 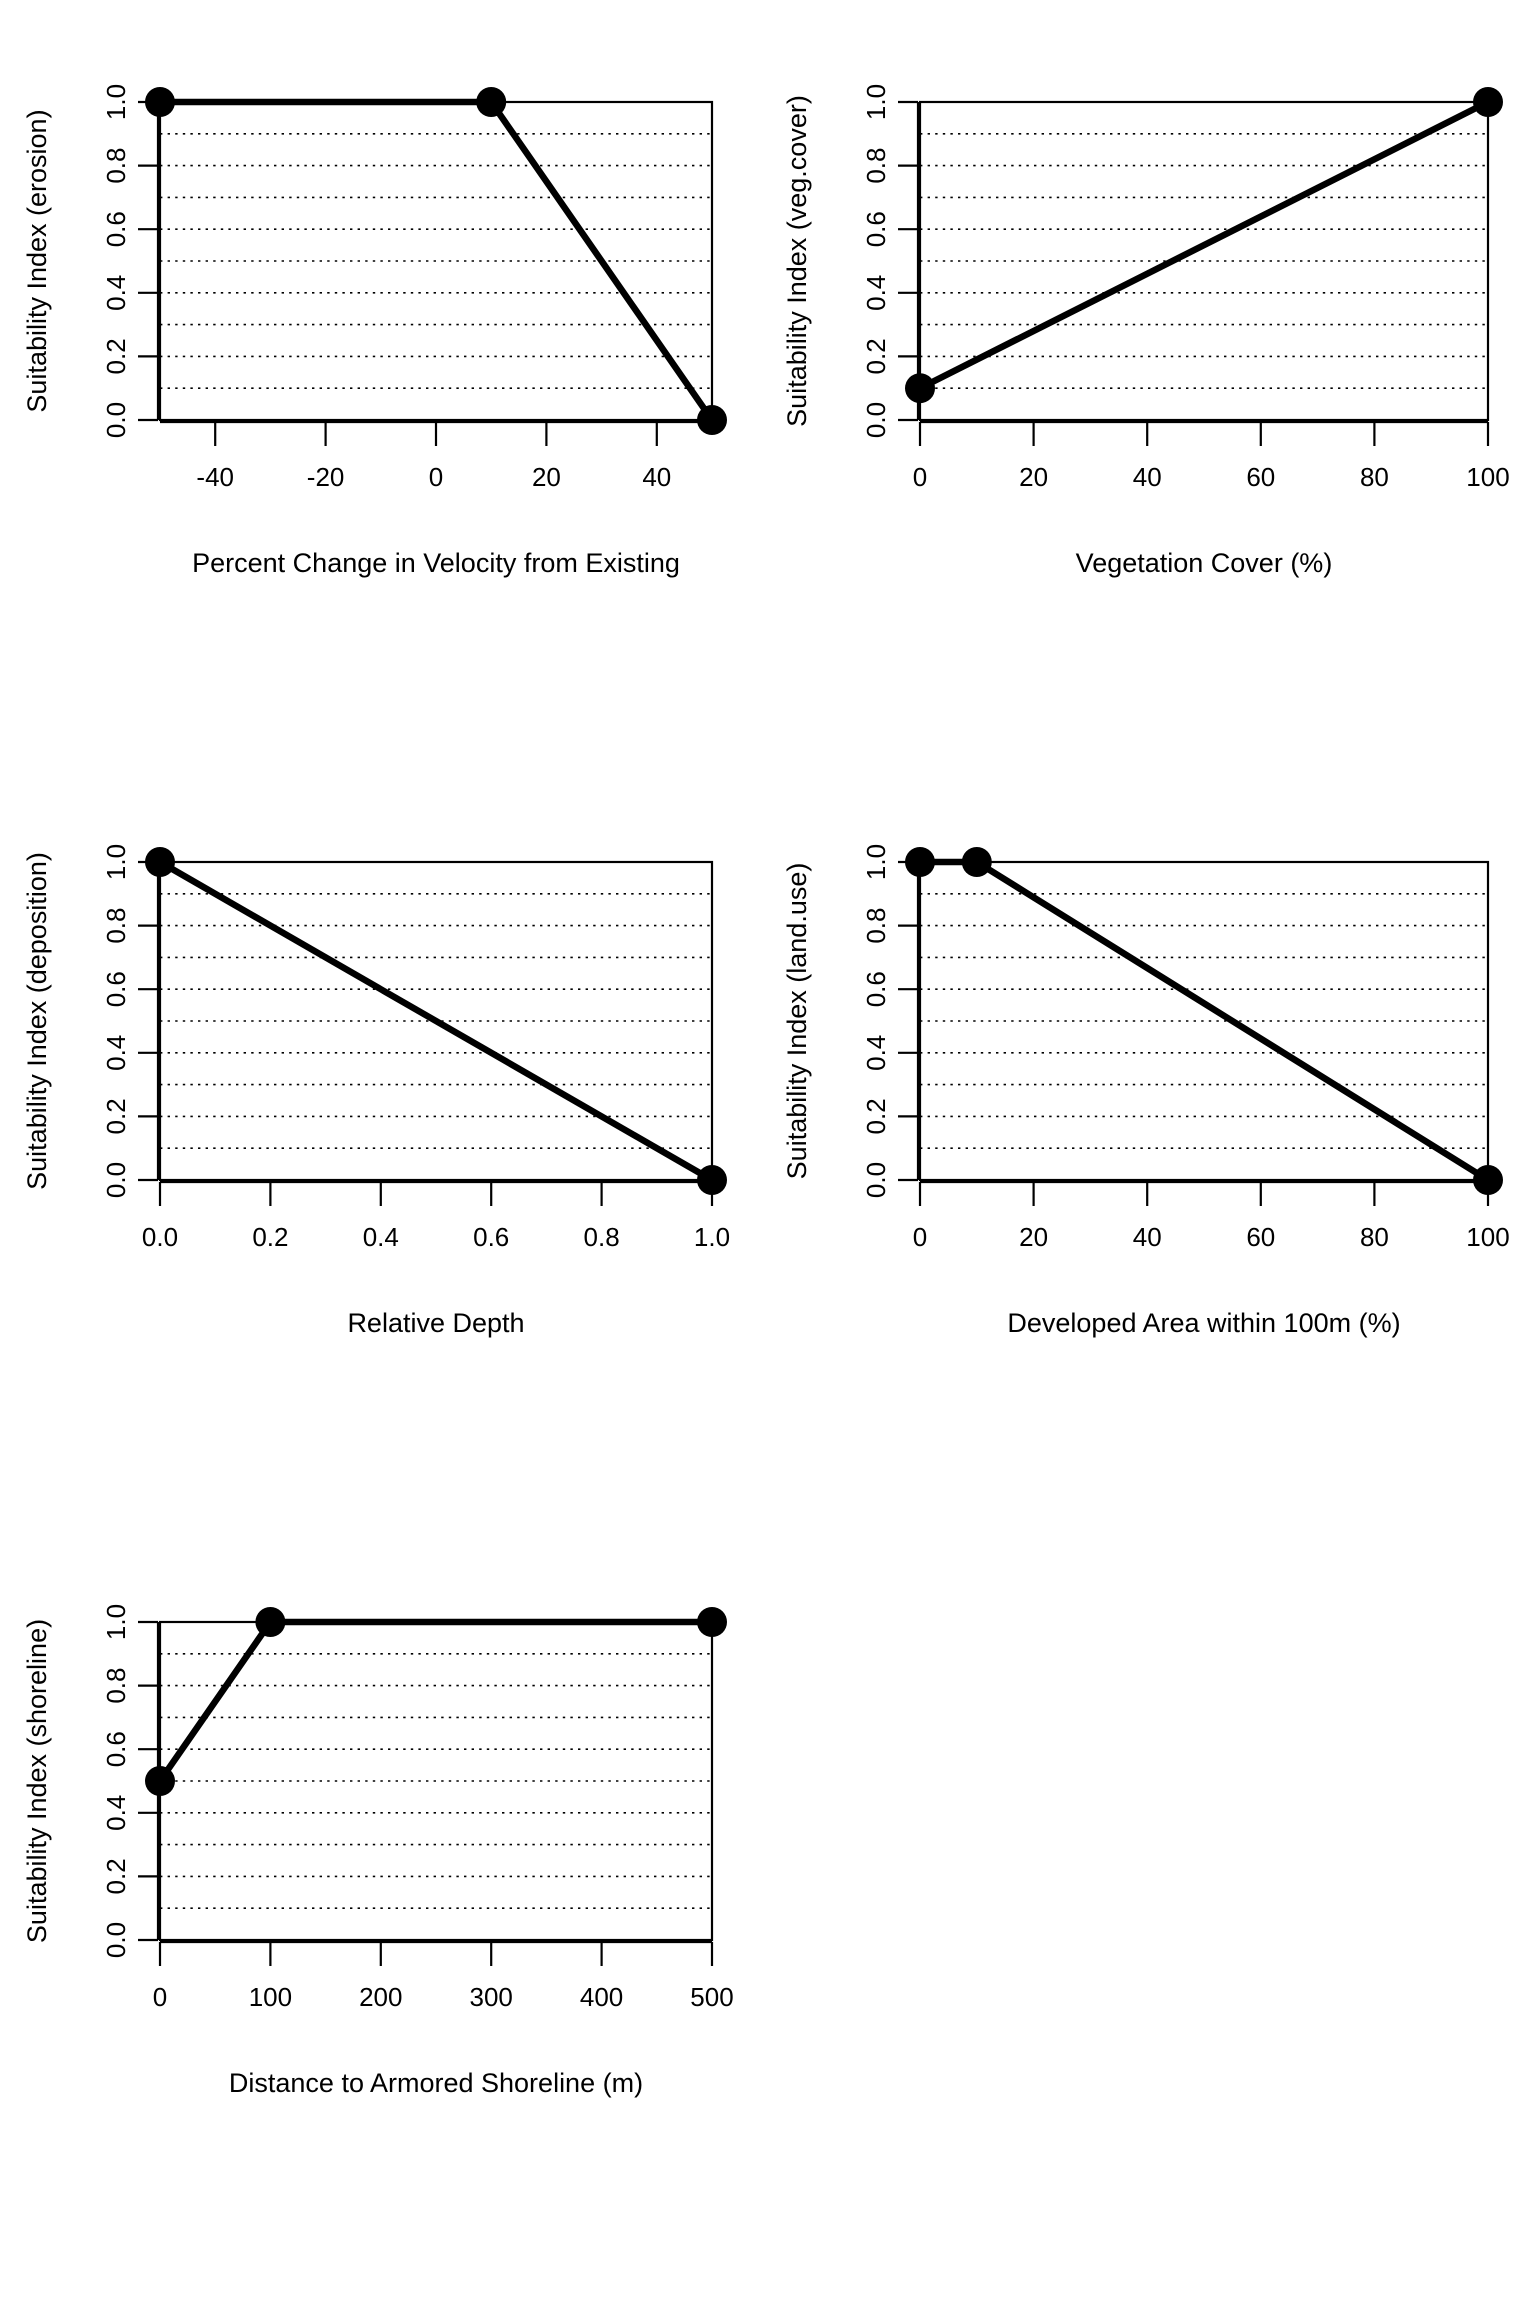 I want to click on x-axis-title: Vegetation Cover (%), so click(x=1204, y=563).